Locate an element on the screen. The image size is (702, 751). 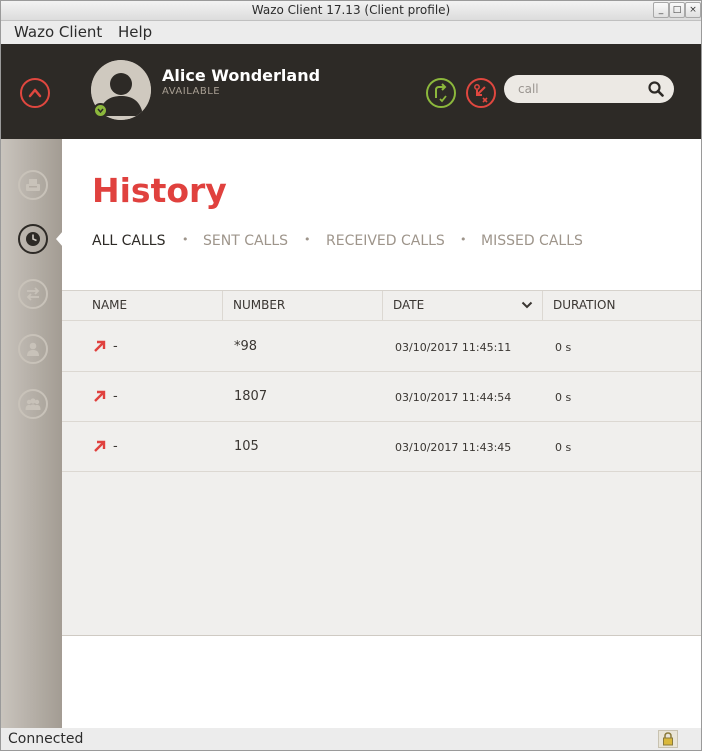
tab-received-calls: RECEIVED CALLS is located at coordinates (385, 241).